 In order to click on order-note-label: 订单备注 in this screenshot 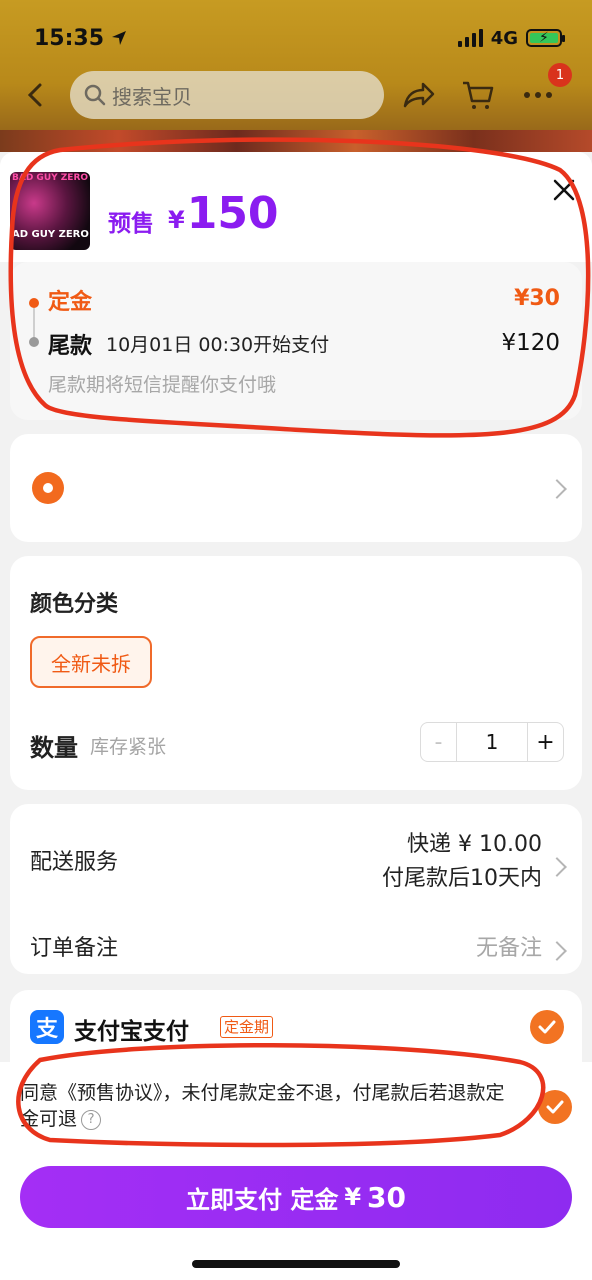, I will do `click(74, 948)`.